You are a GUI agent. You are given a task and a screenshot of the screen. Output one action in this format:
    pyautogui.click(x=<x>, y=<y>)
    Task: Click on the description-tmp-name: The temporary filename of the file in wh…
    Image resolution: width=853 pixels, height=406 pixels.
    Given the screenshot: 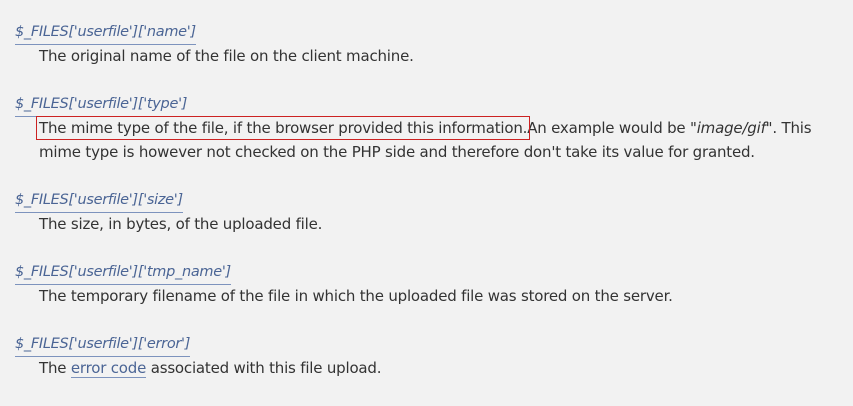 What is the action you would take?
    pyautogui.click(x=356, y=296)
    